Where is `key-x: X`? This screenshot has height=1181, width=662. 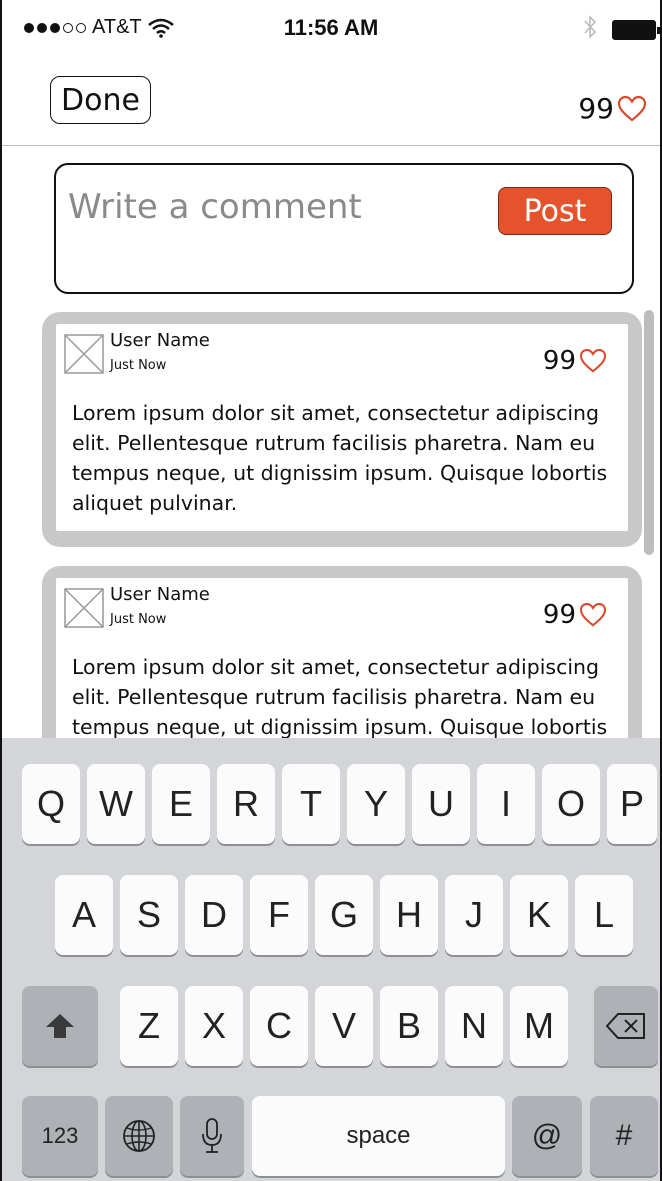
key-x: X is located at coordinates (214, 1026).